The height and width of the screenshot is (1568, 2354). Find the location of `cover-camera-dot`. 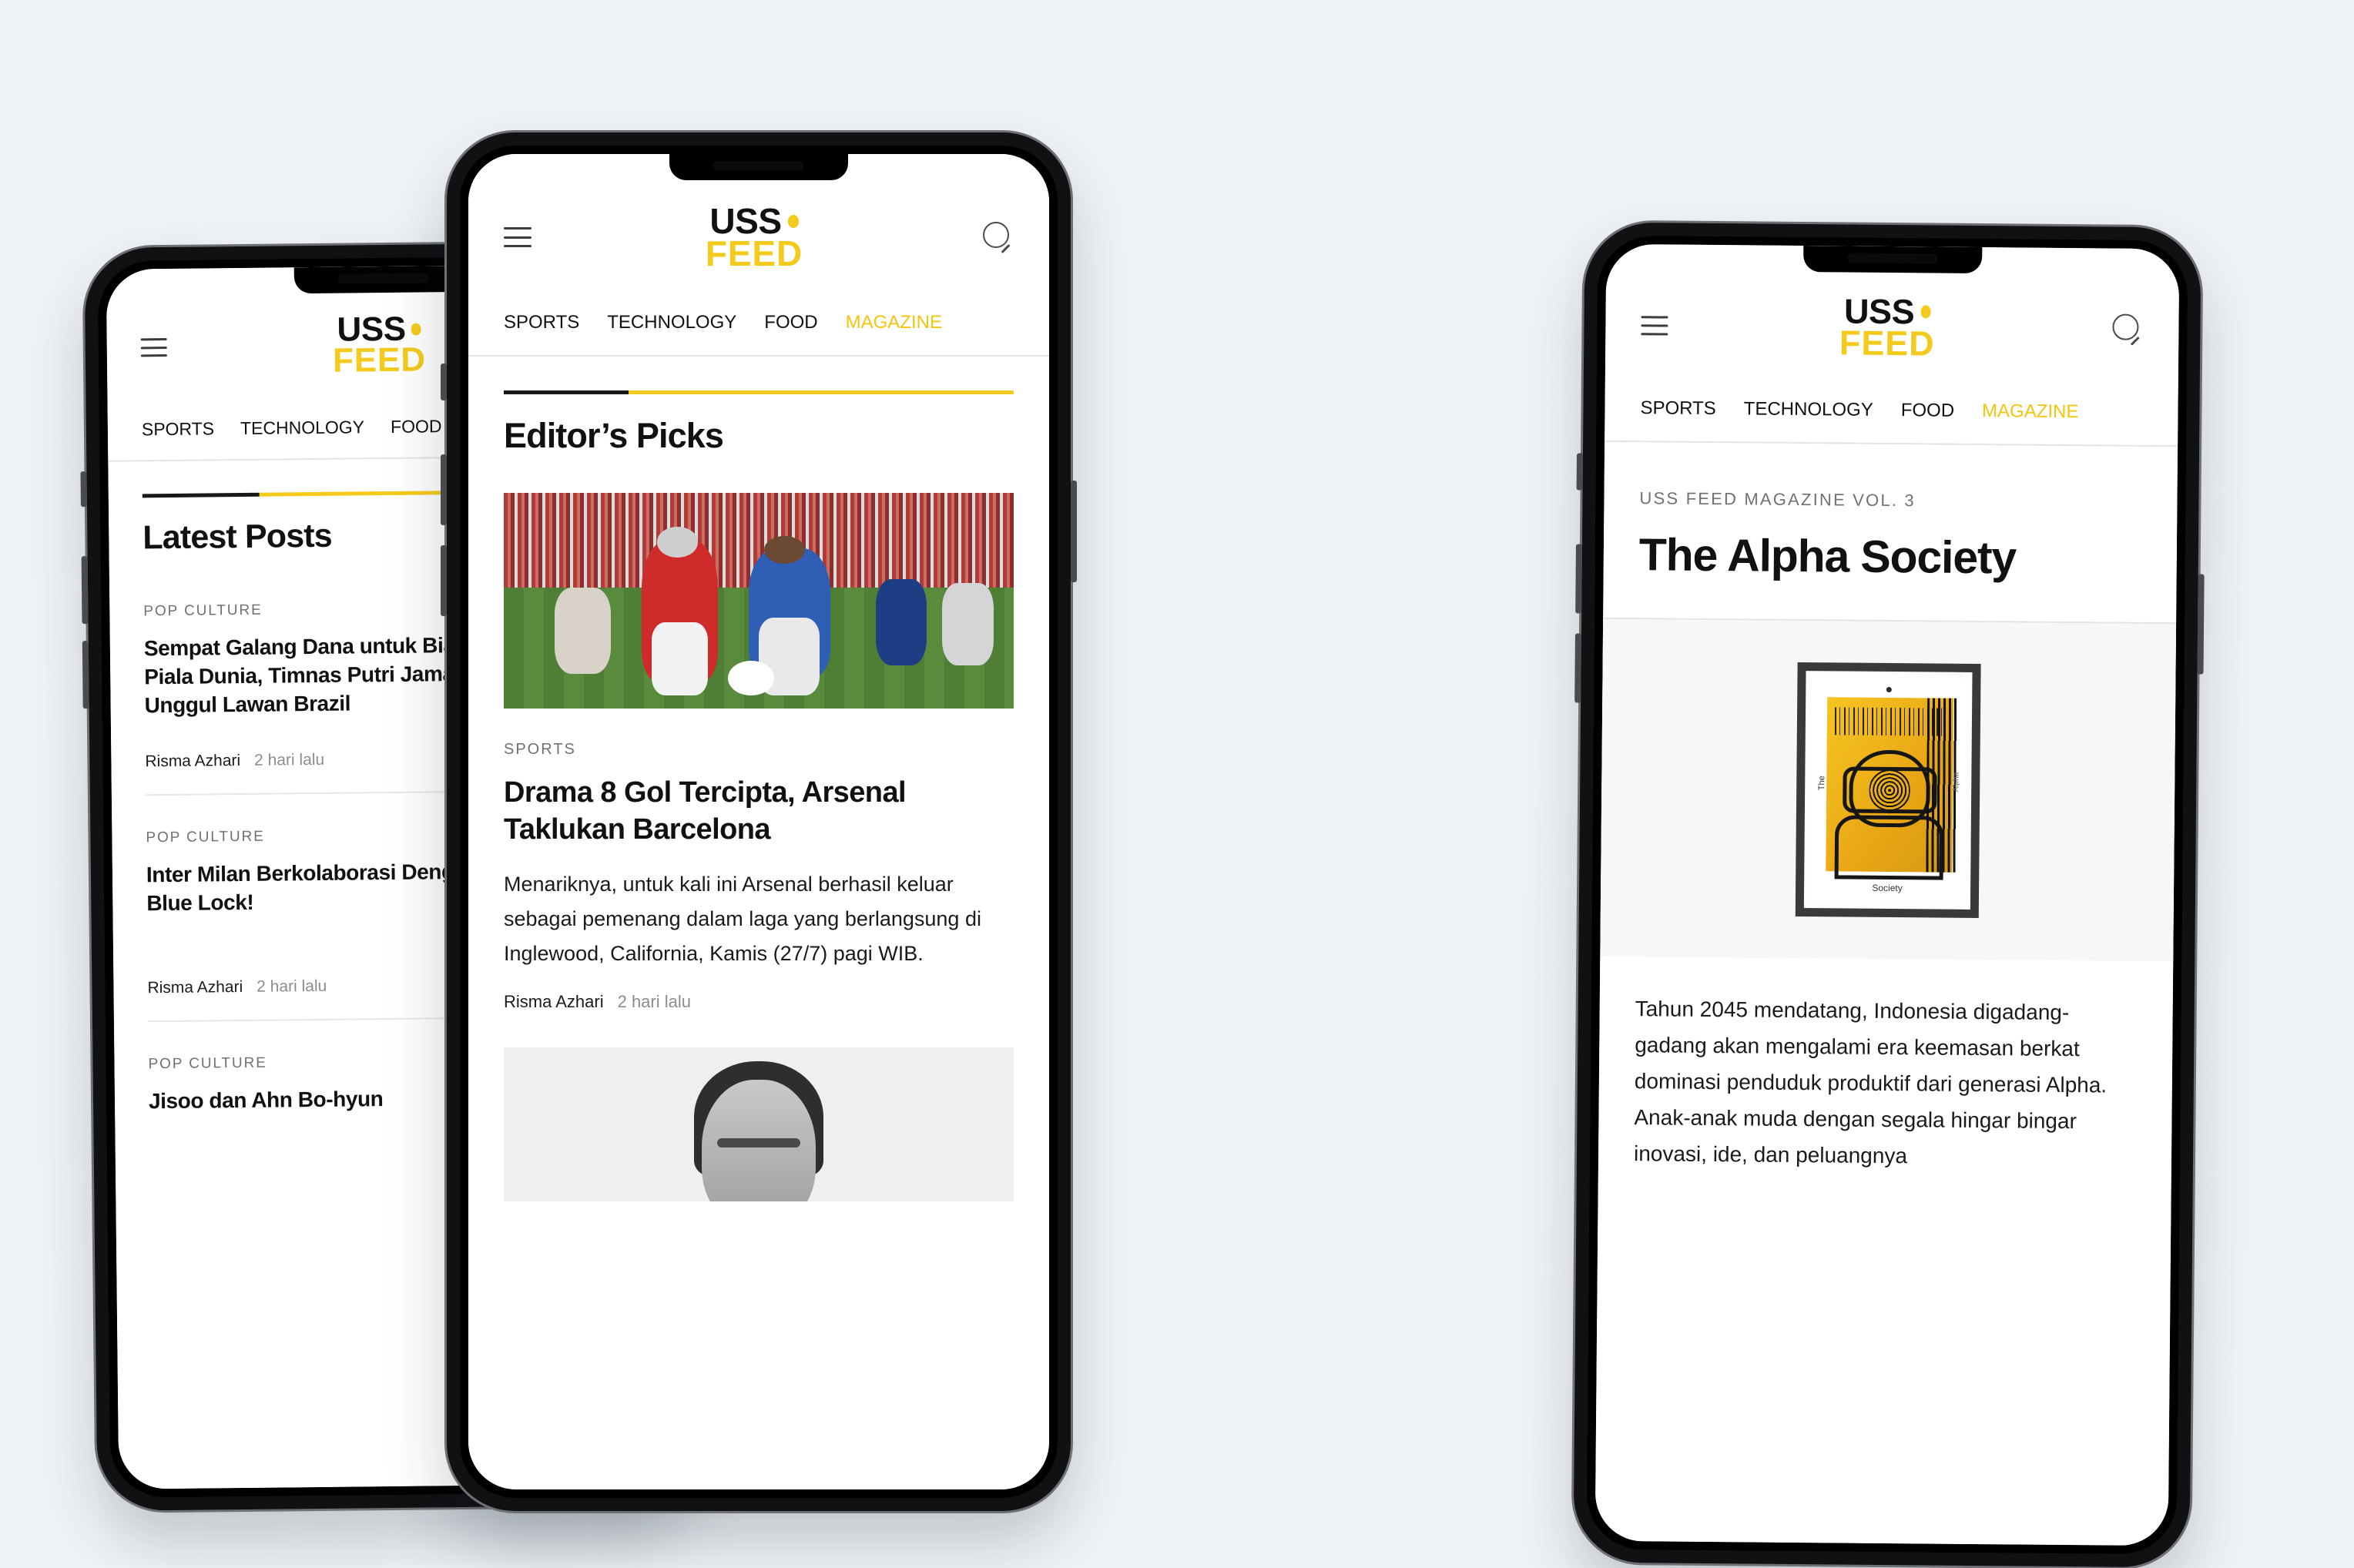

cover-camera-dot is located at coordinates (1889, 689).